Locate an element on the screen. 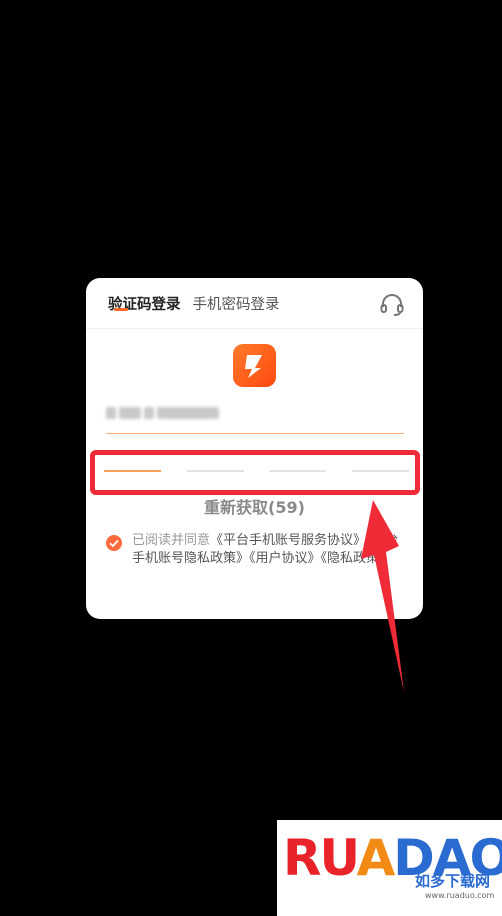 This screenshot has height=916, width=502. watermark: RUADAO 如多下载网 www.ruaduo.com is located at coordinates (389, 868).